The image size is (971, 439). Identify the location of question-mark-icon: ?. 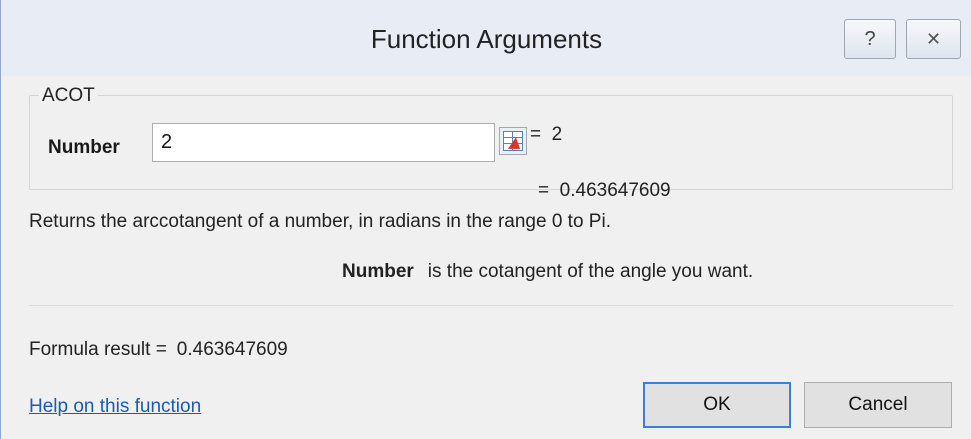
(870, 39).